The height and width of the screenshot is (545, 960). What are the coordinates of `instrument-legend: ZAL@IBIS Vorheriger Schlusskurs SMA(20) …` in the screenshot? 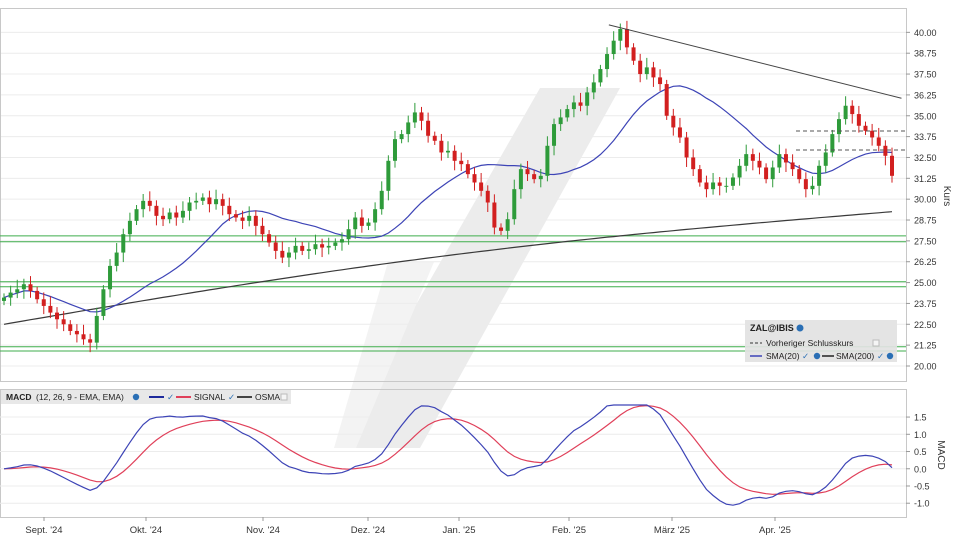 It's located at (821, 341).